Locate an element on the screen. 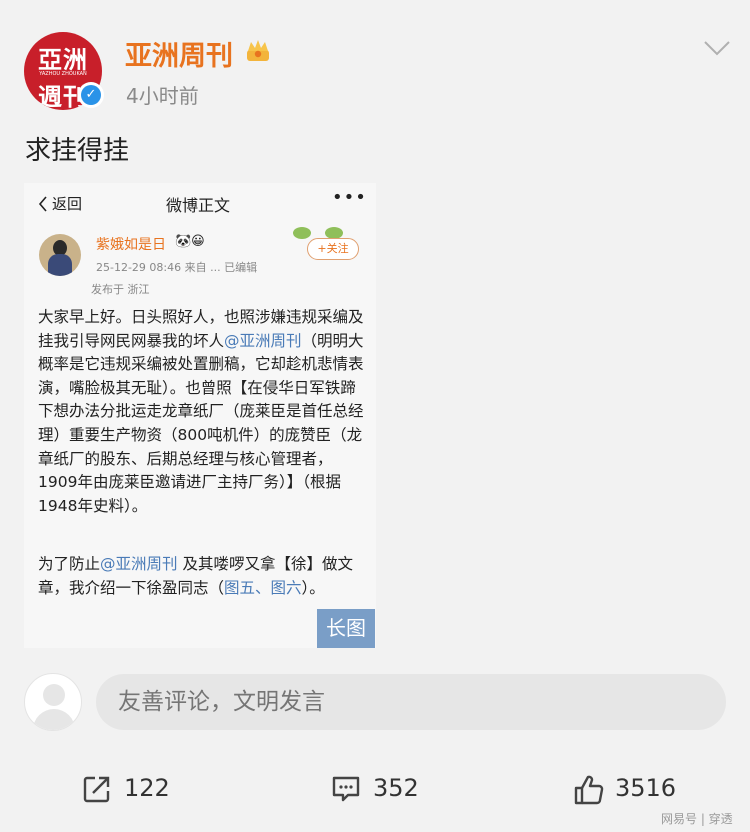 Image resolution: width=750 pixels, height=832 pixels. comment-bar is located at coordinates (375, 703).